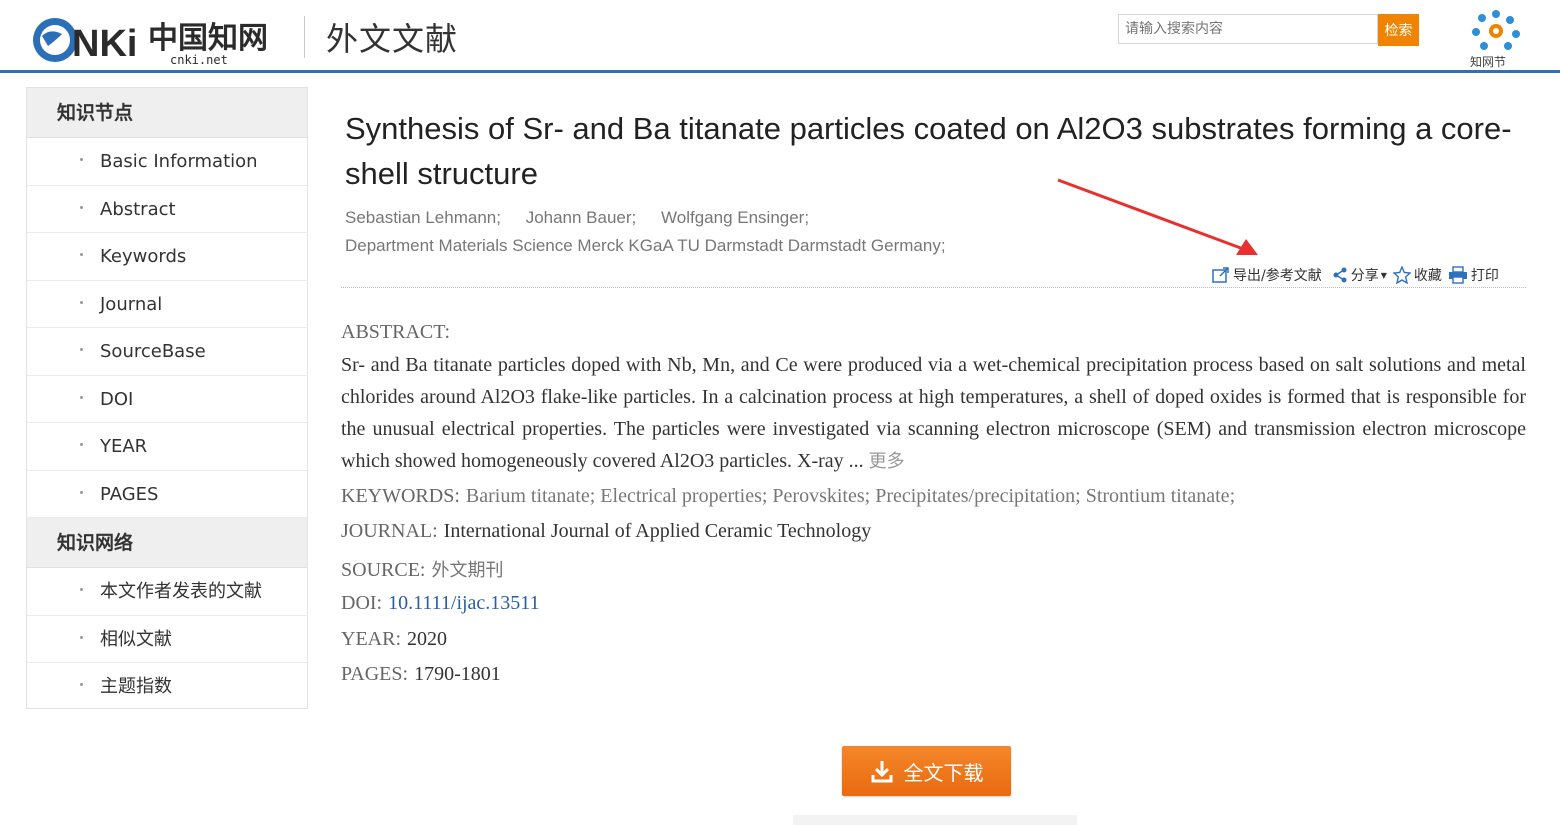 Image resolution: width=1560 pixels, height=825 pixels. I want to click on bottom-panel-edge, so click(935, 820).